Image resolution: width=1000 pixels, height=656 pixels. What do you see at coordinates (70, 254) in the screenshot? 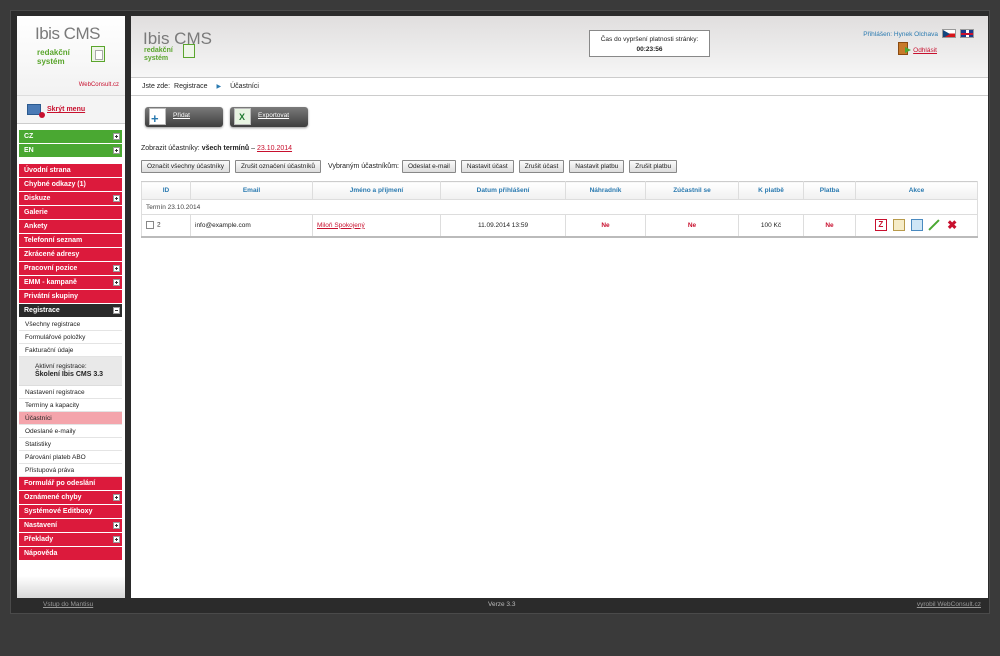
I see `sidebar-item-short-urls: Zkrácené adresy` at bounding box center [70, 254].